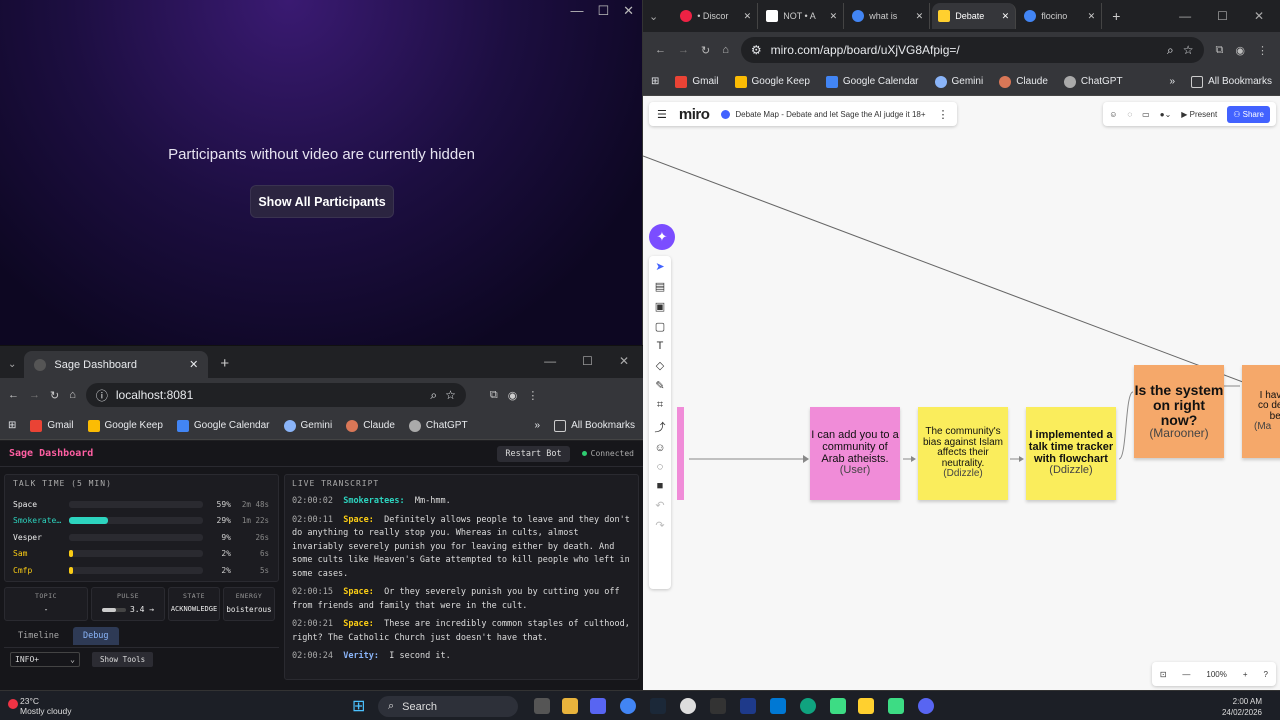 This screenshot has height=720, width=1280. What do you see at coordinates (1060, 16) in the screenshot?
I see `tab-flocino: flocino ✕` at bounding box center [1060, 16].